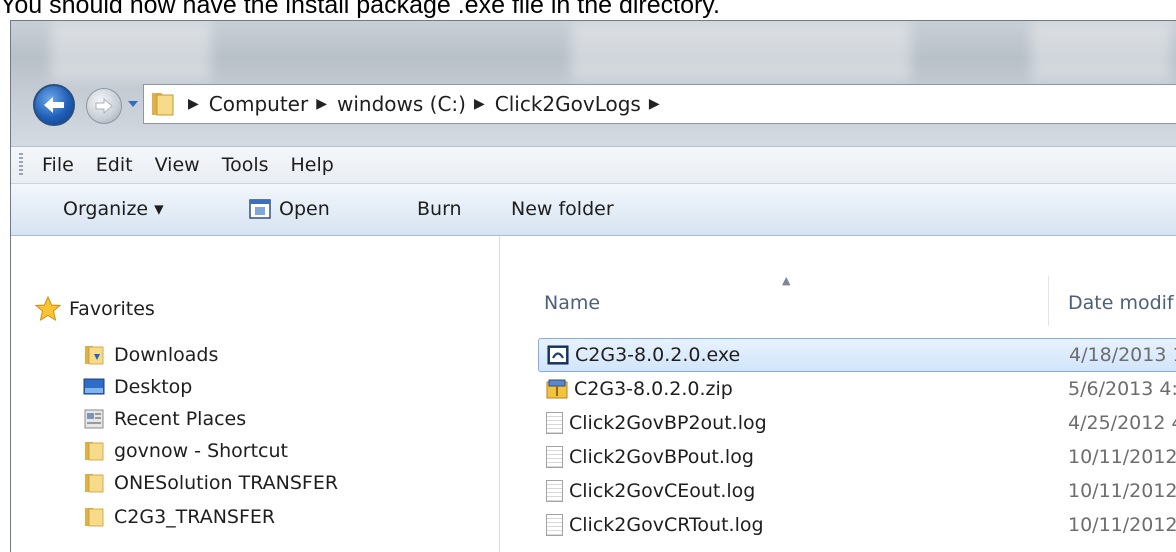 The width and height of the screenshot is (1176, 552). I want to click on nav-item-label: C2G3_TRANSFER, so click(195, 517).